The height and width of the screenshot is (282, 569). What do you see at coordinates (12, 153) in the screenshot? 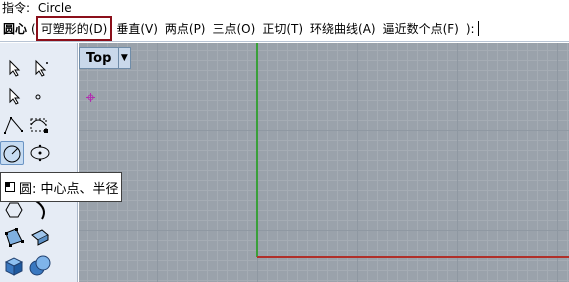
I see `circle-center-radius-icon` at bounding box center [12, 153].